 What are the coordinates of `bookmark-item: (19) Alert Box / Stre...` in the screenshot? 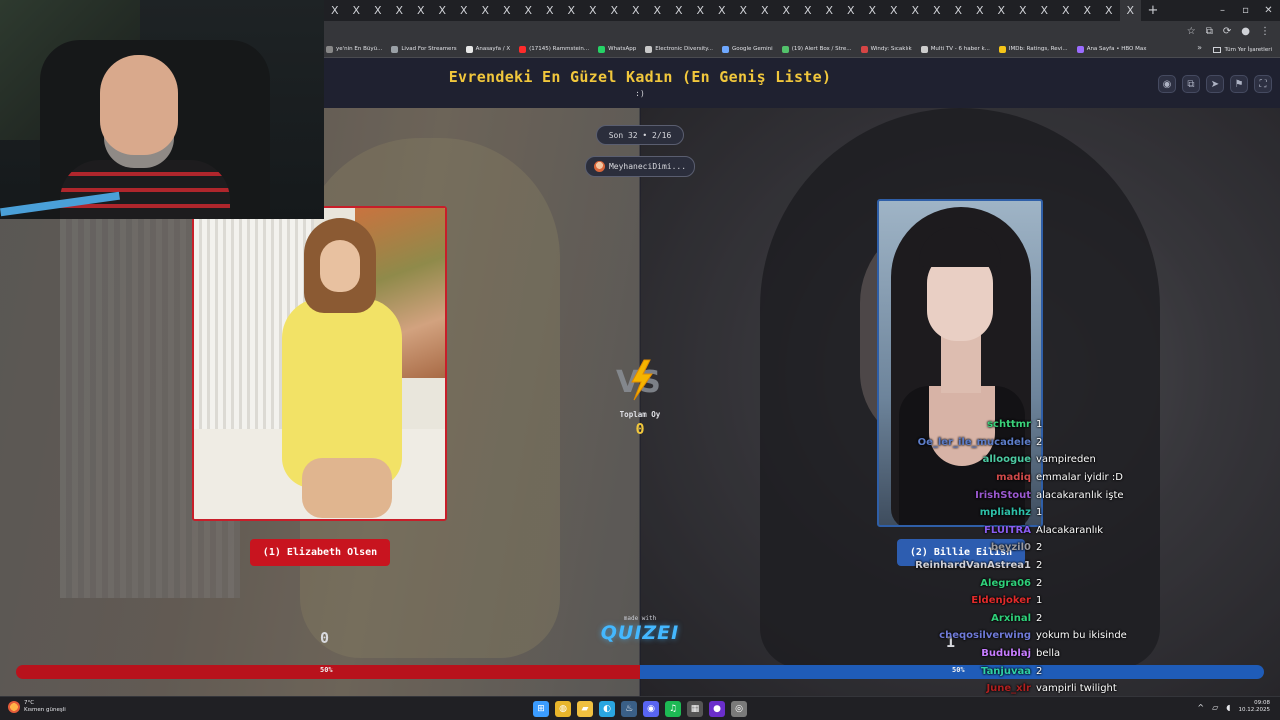 It's located at (816, 49).